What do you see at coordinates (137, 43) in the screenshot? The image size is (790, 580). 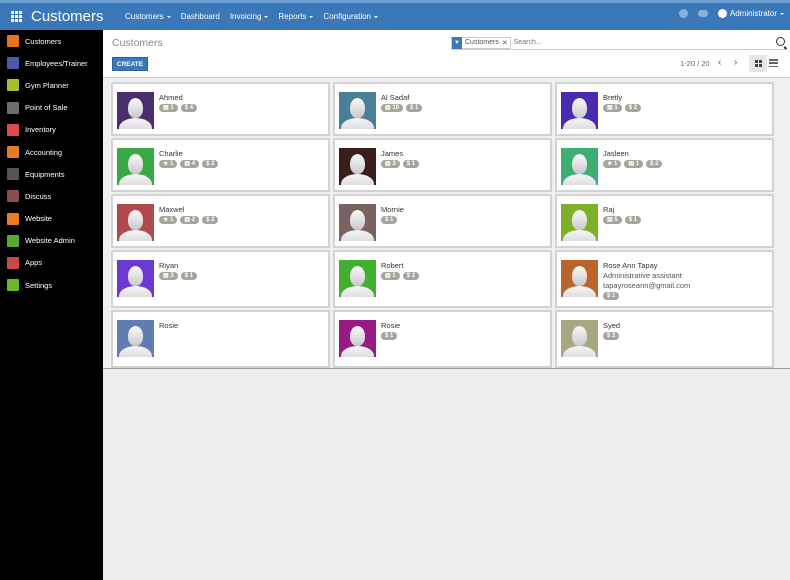 I see `breadcrumb: Customers` at bounding box center [137, 43].